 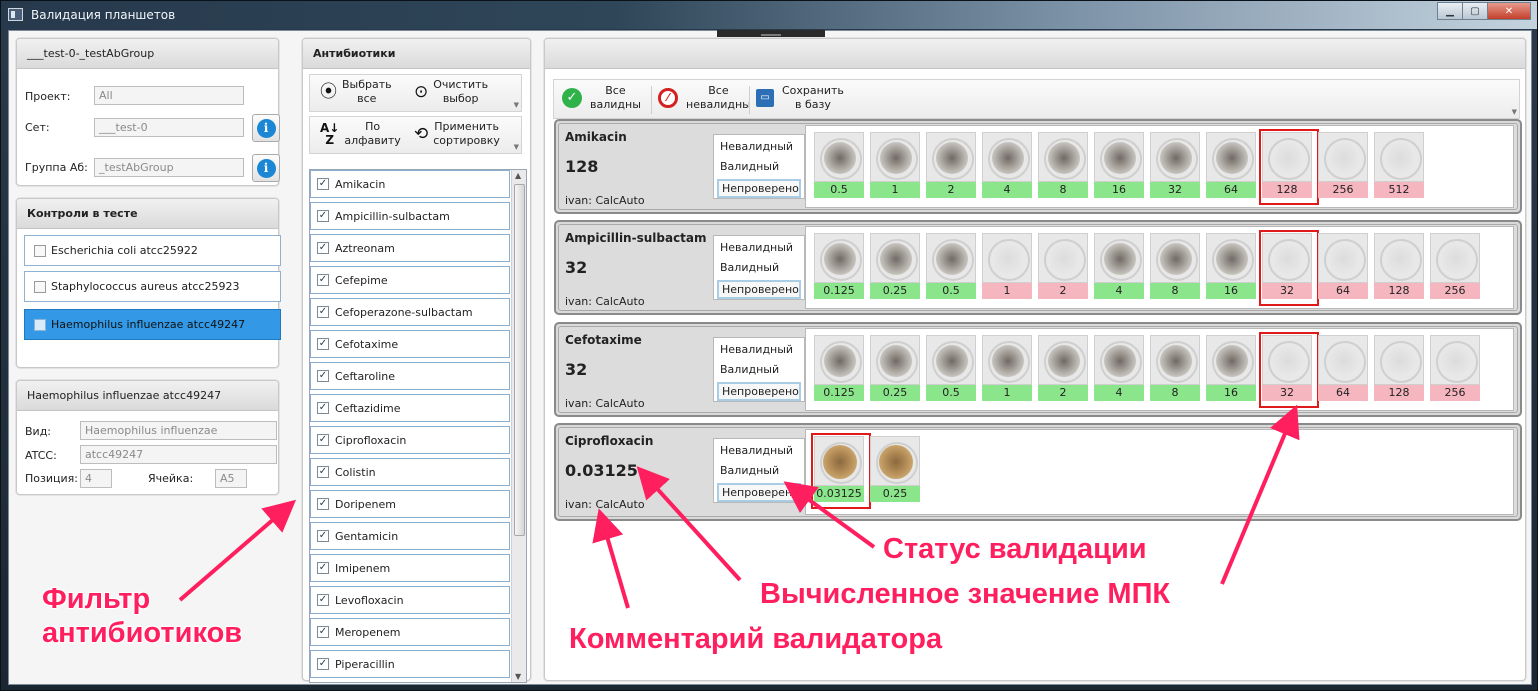 What do you see at coordinates (169, 127) in the screenshot?
I see `set-field: ___test-0` at bounding box center [169, 127].